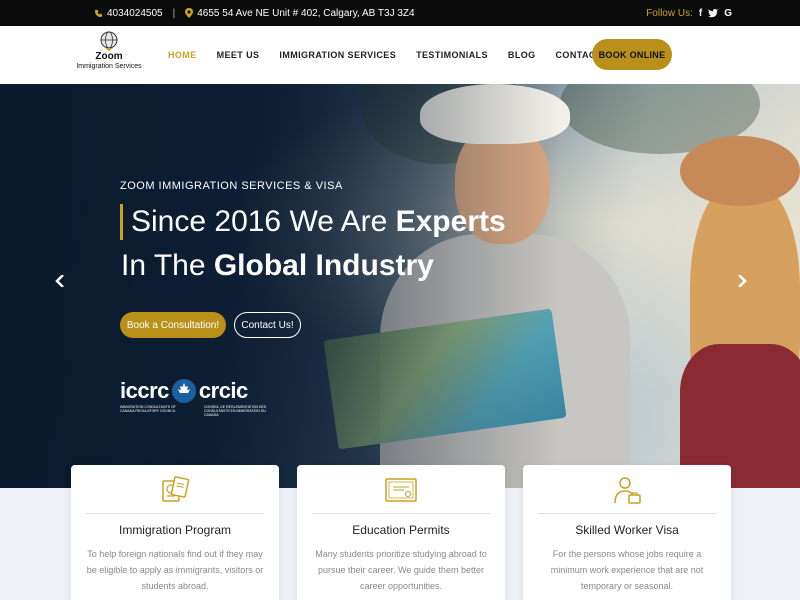  What do you see at coordinates (728, 13) in the screenshot?
I see `google-icon: G` at bounding box center [728, 13].